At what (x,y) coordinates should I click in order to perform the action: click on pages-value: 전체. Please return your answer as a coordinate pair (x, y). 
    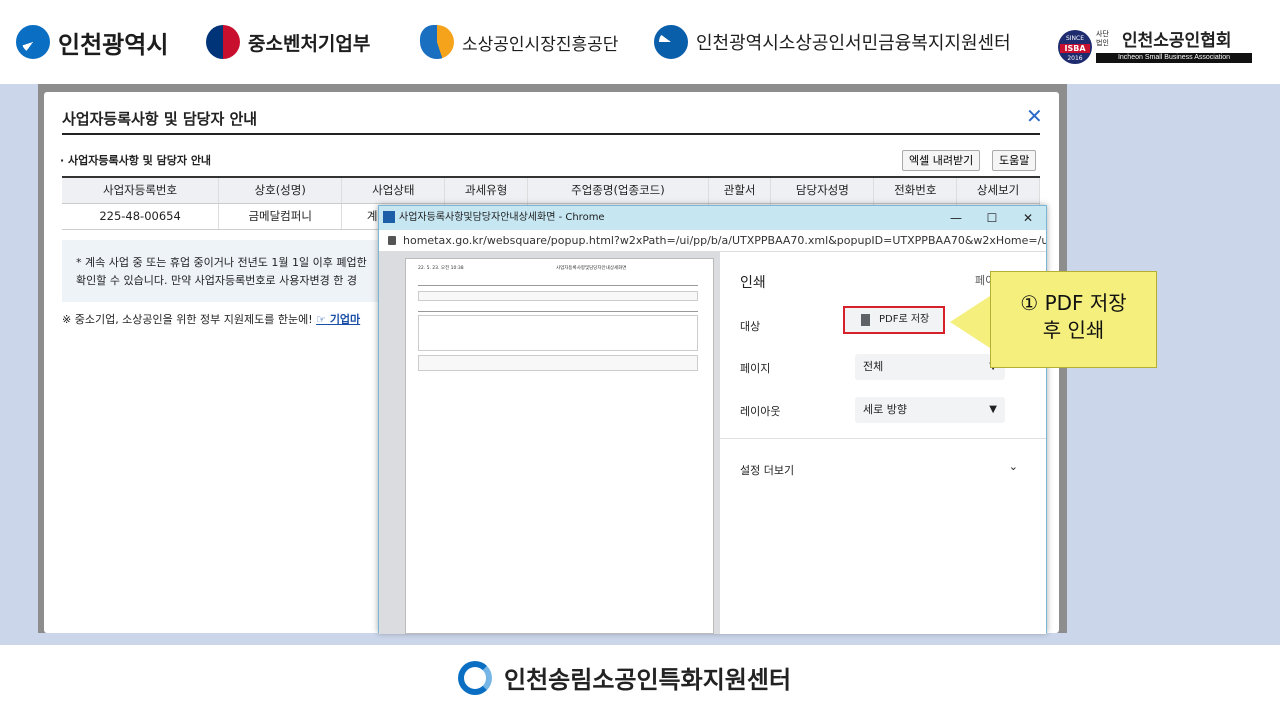
    Looking at the image, I should click on (873, 366).